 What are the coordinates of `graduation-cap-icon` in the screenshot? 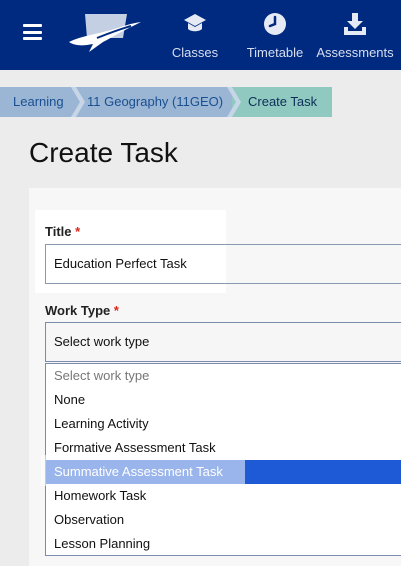 It's located at (195, 23).